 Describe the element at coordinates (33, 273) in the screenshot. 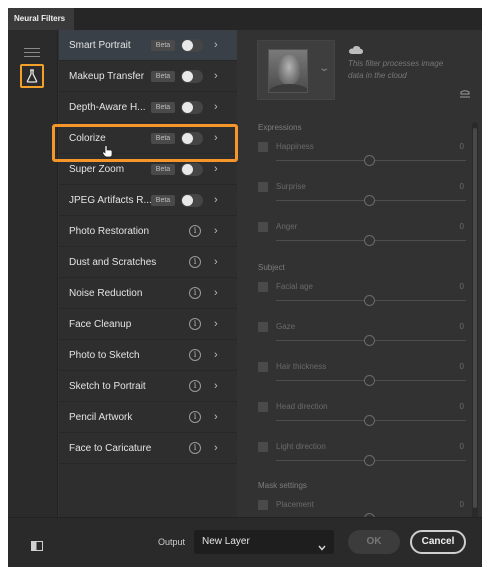

I see `tool-strip` at that location.